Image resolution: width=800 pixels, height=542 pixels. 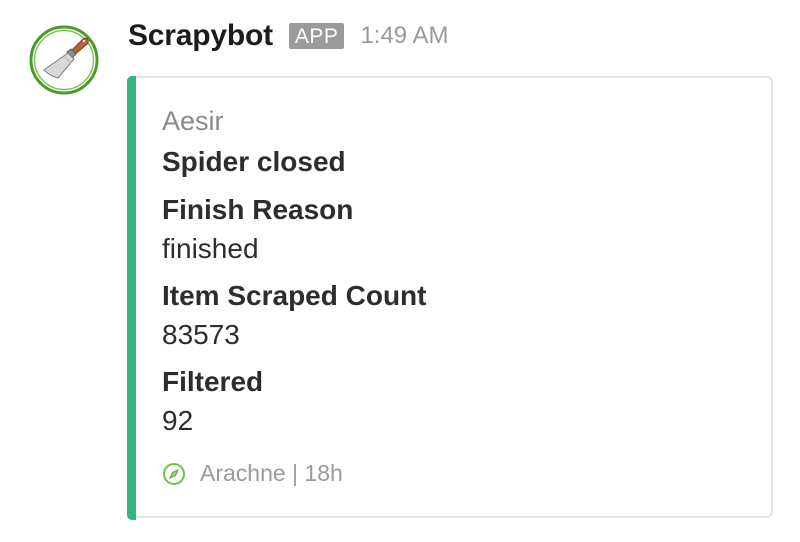 I want to click on spatula-icon, so click(x=64, y=60).